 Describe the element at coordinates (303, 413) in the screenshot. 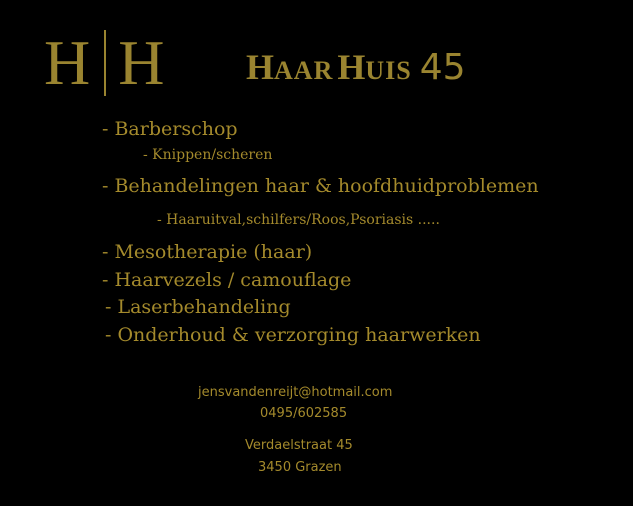

I see `contact-phone: 0495/602585` at that location.